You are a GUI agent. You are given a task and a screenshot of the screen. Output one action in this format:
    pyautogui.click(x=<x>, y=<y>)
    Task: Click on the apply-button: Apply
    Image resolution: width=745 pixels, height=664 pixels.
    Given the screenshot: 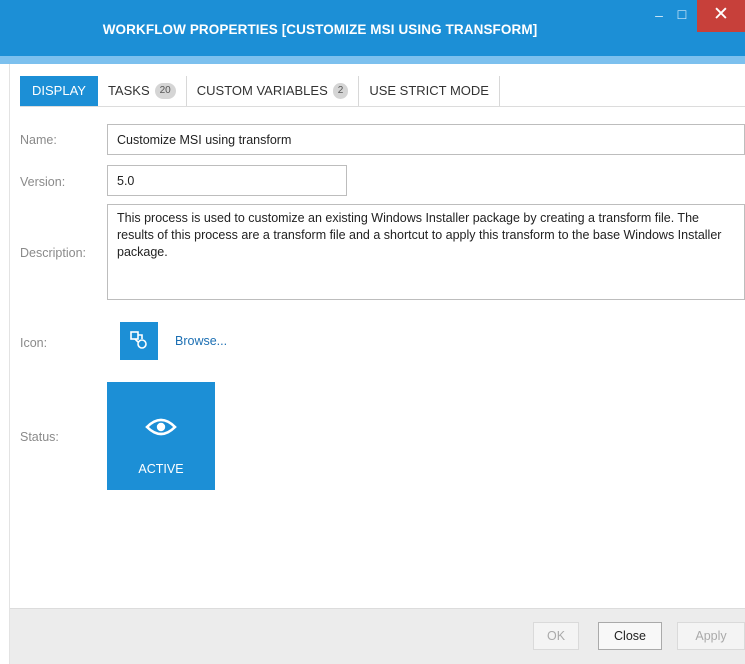 What is the action you would take?
    pyautogui.click(x=711, y=636)
    